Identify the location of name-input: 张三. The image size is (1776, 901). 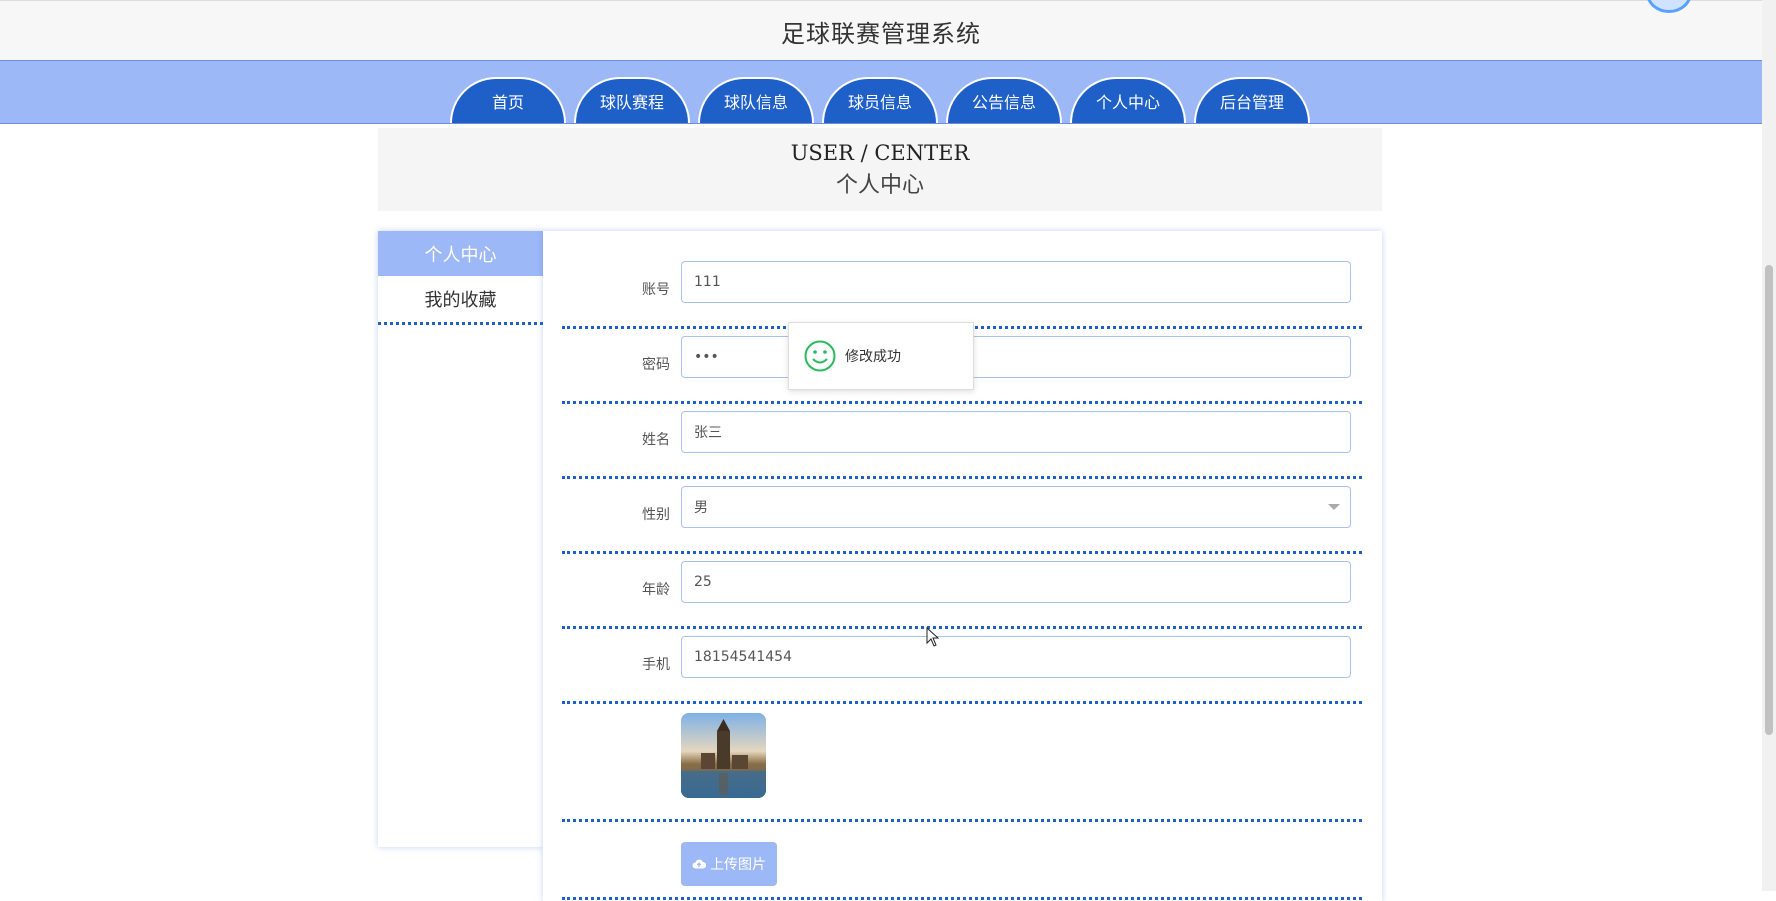
(1016, 432).